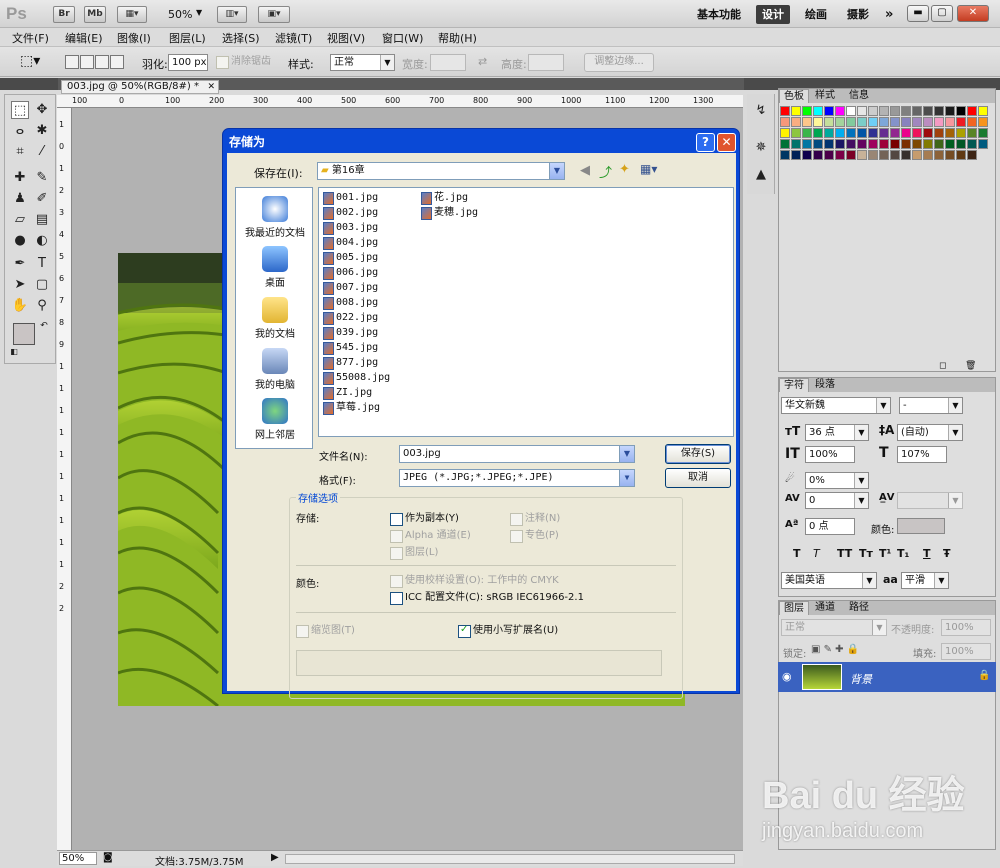  What do you see at coordinates (858, 14) in the screenshot?
I see `workspace-photography: 摄影` at bounding box center [858, 14].